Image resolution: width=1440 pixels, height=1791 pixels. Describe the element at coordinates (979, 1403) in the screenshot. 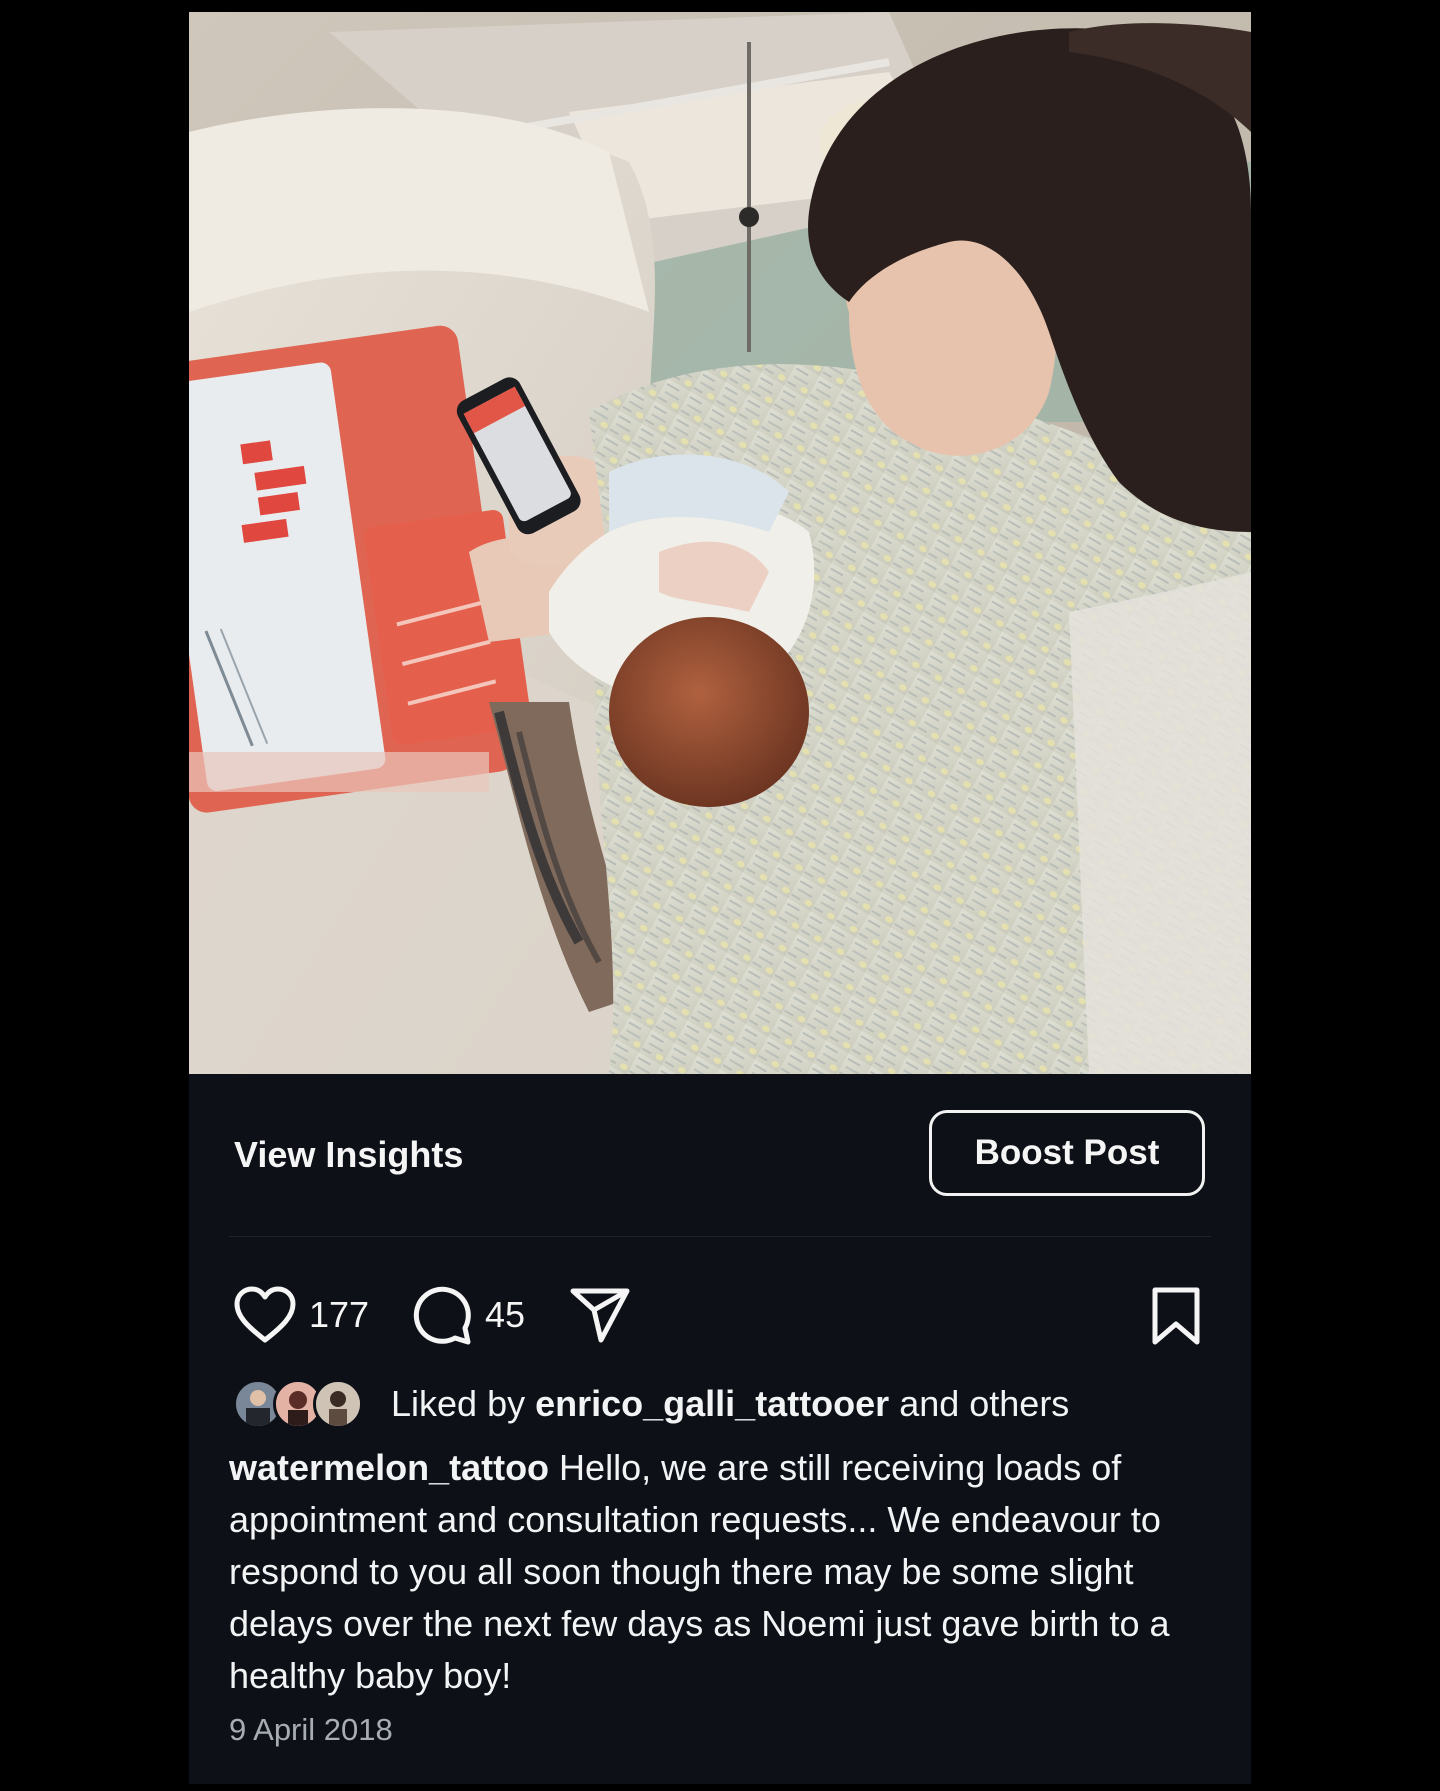

I see `liked-by-suffix: and others` at that location.